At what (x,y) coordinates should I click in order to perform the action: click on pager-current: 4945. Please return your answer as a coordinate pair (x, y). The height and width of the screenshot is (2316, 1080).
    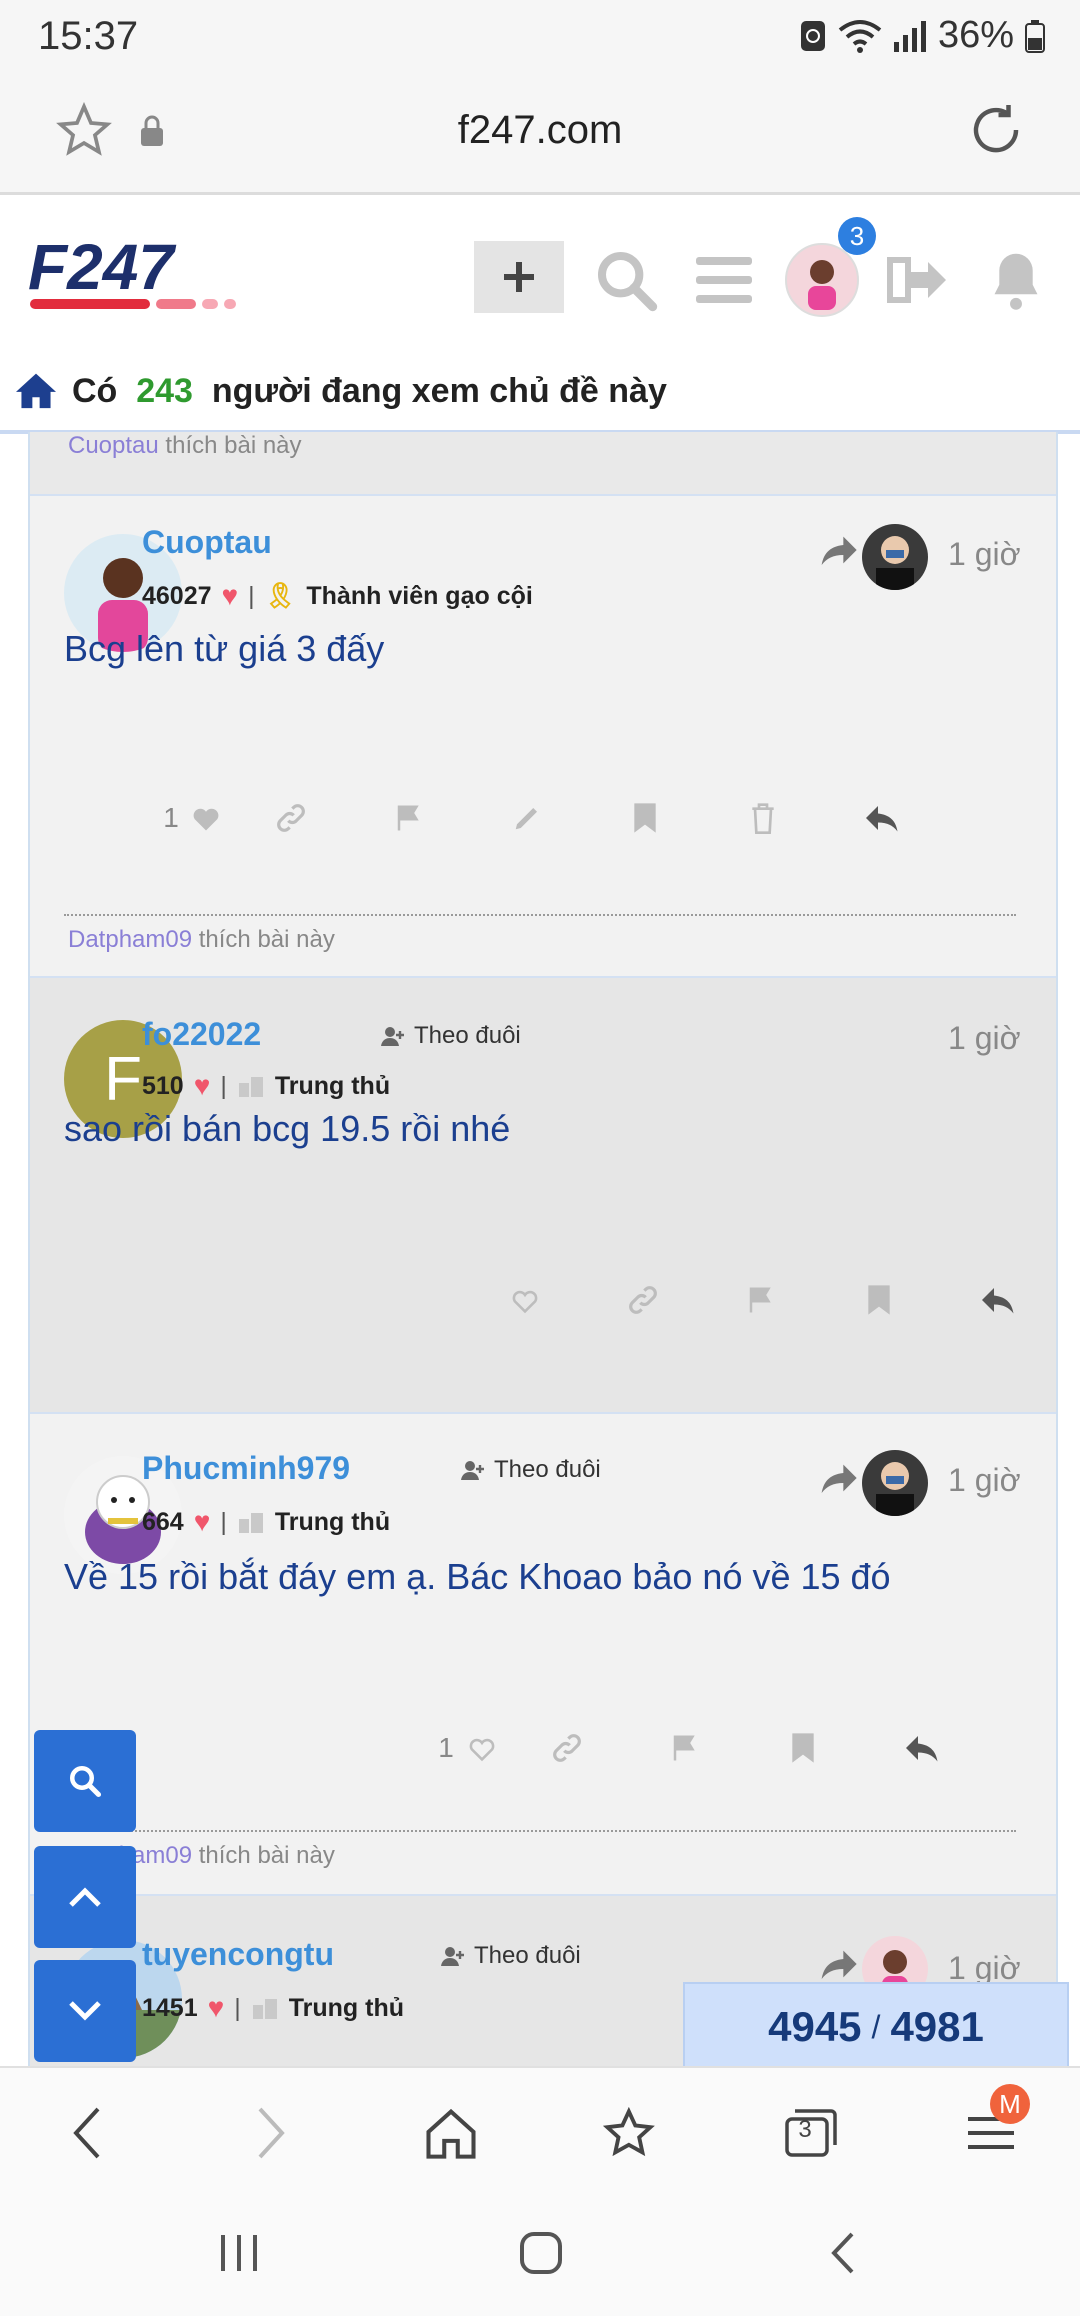
    Looking at the image, I should click on (815, 2026).